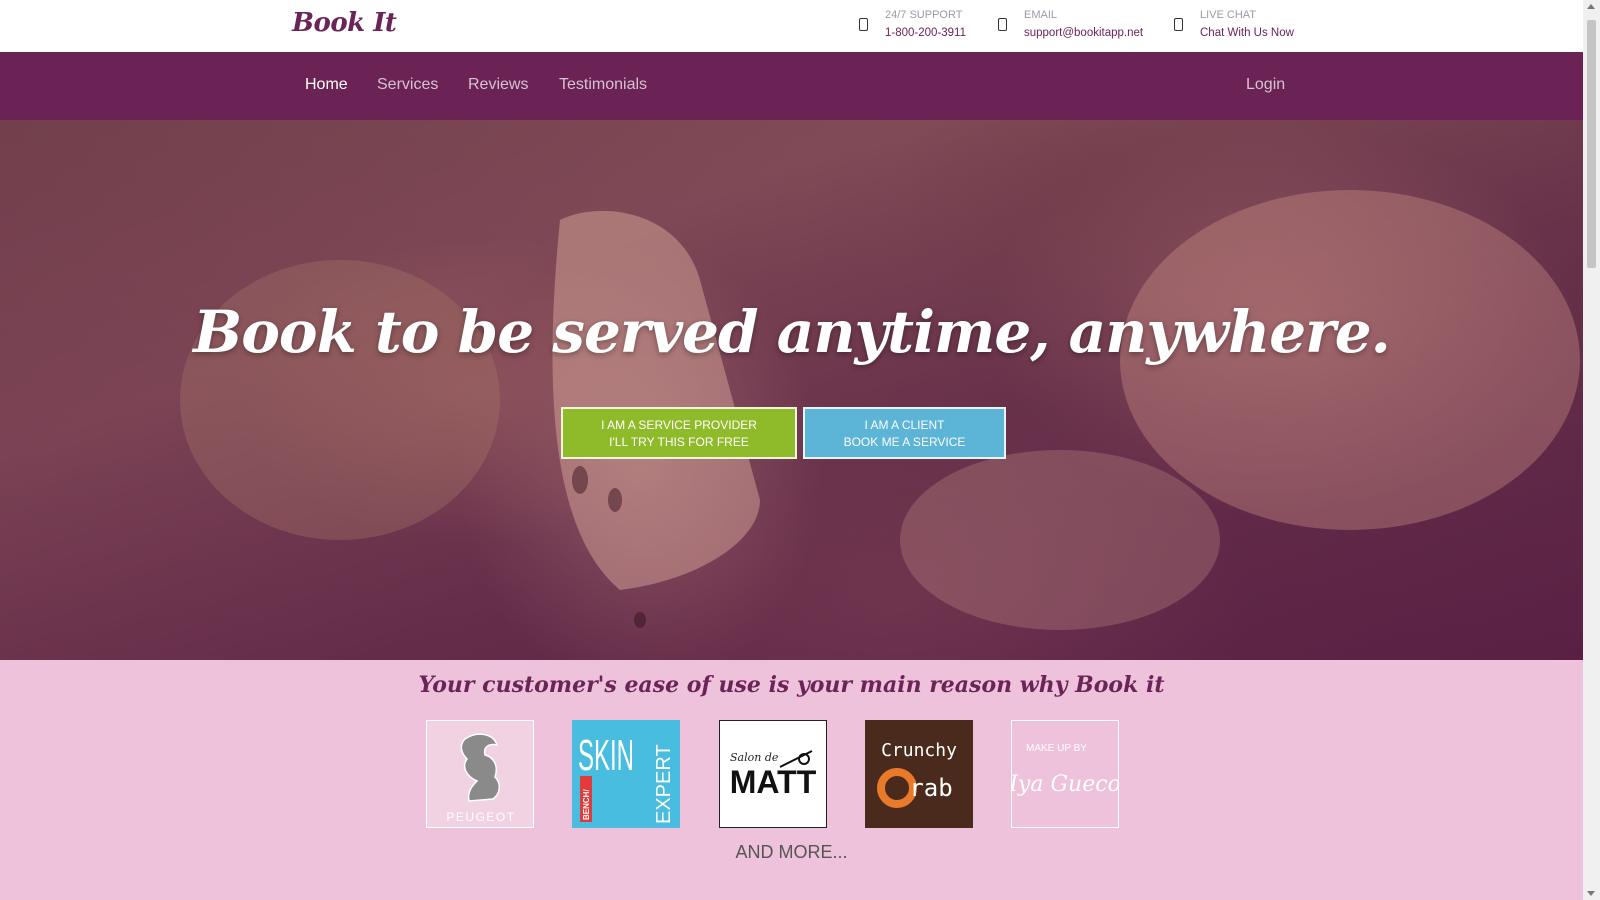 The height and width of the screenshot is (900, 1600). What do you see at coordinates (792, 332) in the screenshot?
I see `hero-title: Book to be served anytime, anywhere.` at bounding box center [792, 332].